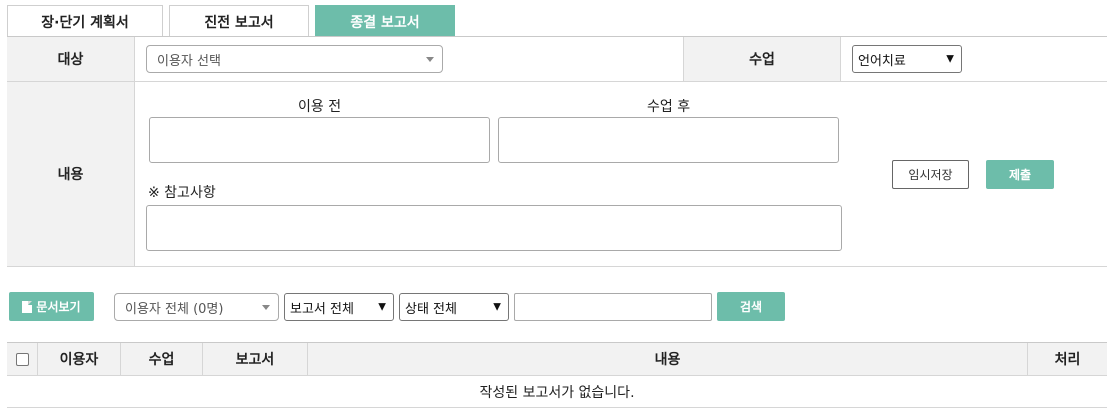 The image size is (1114, 414). What do you see at coordinates (294, 59) in the screenshot?
I see `user-select: 이용자 선택` at bounding box center [294, 59].